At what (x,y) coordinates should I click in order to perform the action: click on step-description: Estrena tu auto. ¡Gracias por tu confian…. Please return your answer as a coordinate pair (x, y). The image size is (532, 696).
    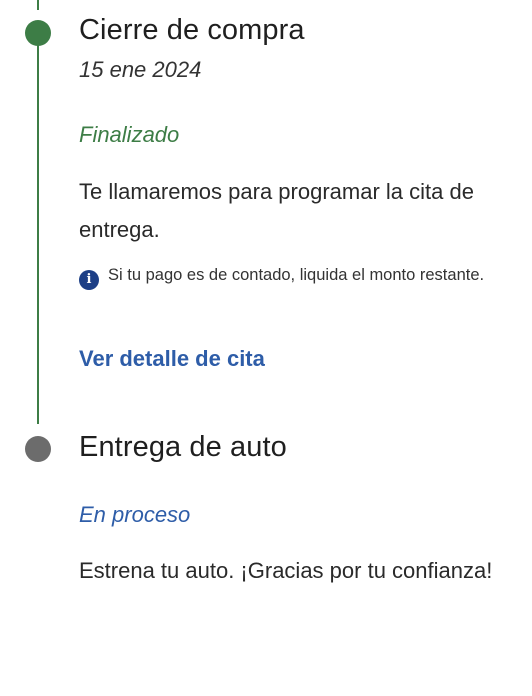
    Looking at the image, I should click on (286, 570).